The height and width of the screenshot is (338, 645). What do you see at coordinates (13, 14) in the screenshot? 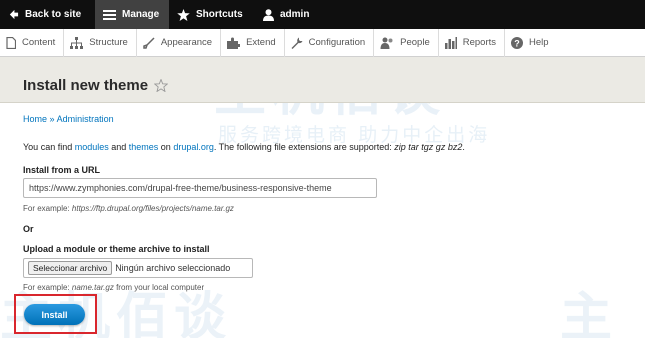
I see `arrow-left-icon` at bounding box center [13, 14].